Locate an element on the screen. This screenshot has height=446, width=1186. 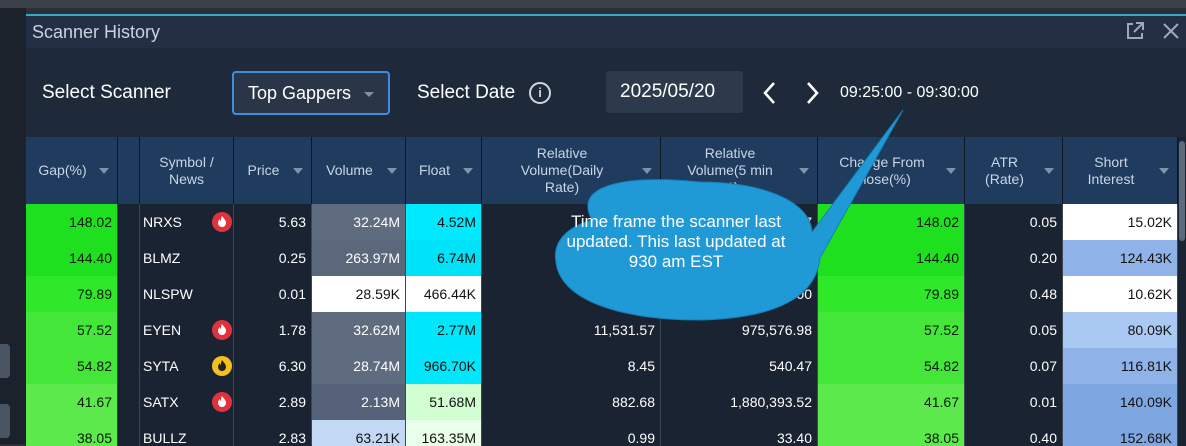
cell-short: 140.09K is located at coordinates (1120, 402).